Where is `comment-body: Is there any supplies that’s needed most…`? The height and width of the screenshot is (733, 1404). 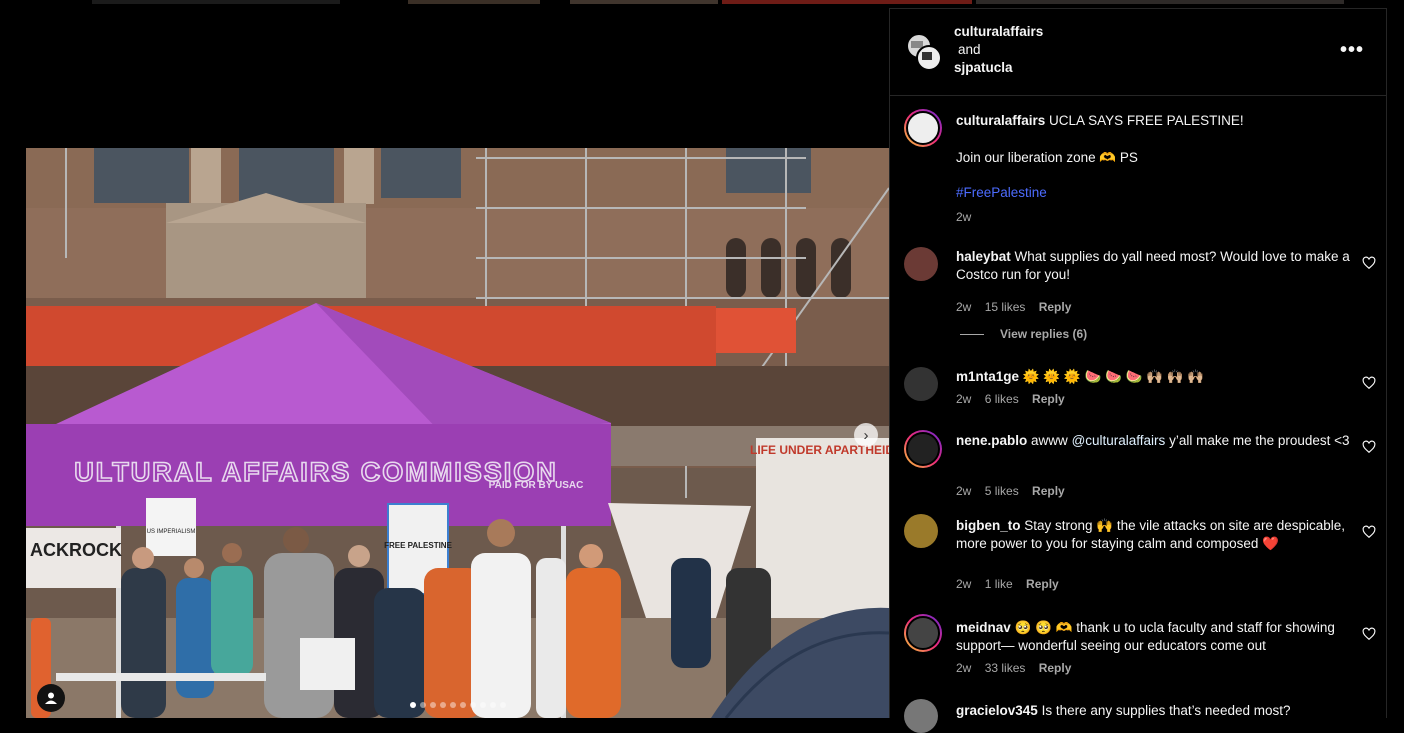
comment-body: Is there any supplies that’s needed most… is located at coordinates (1166, 710).